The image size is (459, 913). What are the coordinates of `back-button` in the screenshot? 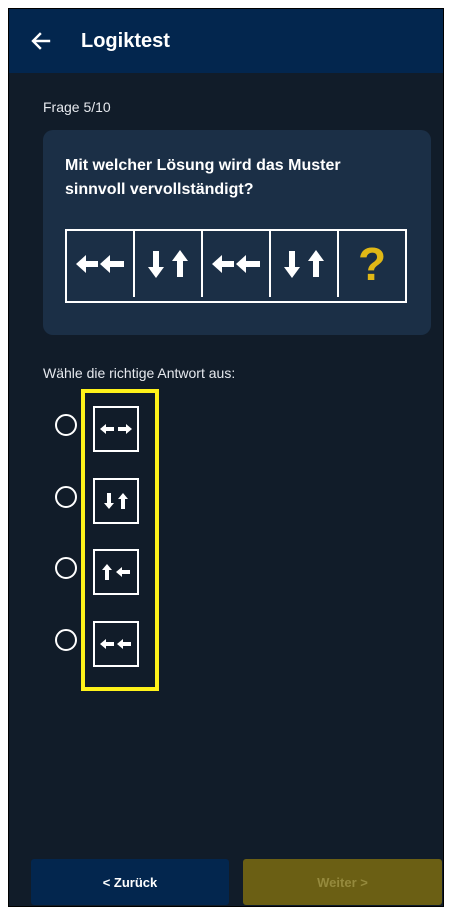 It's located at (41, 41).